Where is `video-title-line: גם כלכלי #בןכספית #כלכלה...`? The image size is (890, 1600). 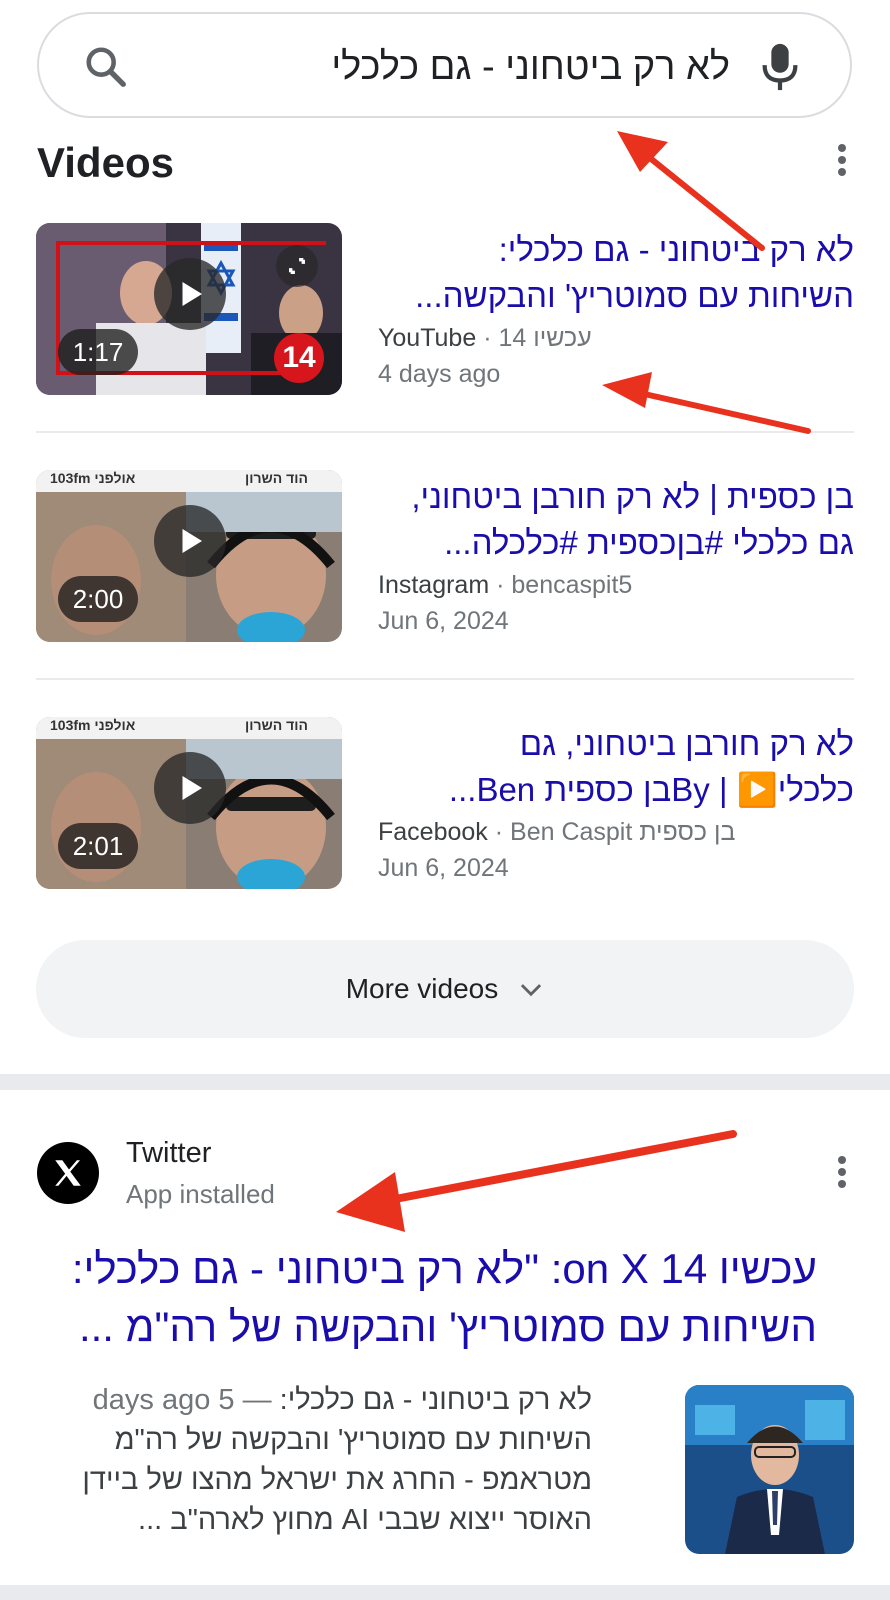 video-title-line: גם כלכלי #בןכספית #כלכלה... is located at coordinates (616, 543).